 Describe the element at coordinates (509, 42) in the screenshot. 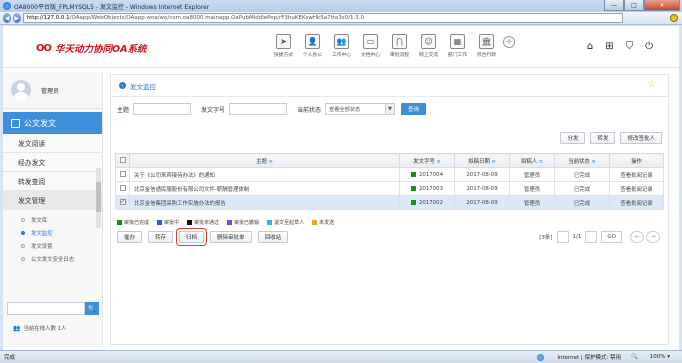

I see `add-nav-icon: +` at that location.